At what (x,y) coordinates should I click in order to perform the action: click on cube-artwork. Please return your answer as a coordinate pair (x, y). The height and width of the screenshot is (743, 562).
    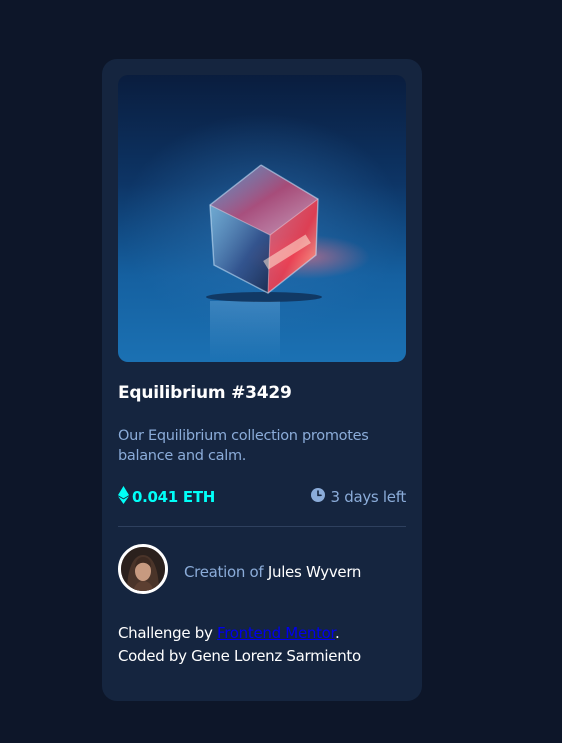
    Looking at the image, I should click on (288, 263).